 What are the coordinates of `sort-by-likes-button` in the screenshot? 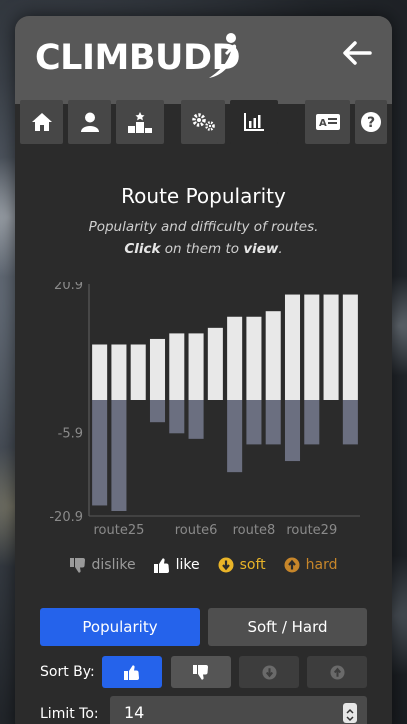 It's located at (132, 672).